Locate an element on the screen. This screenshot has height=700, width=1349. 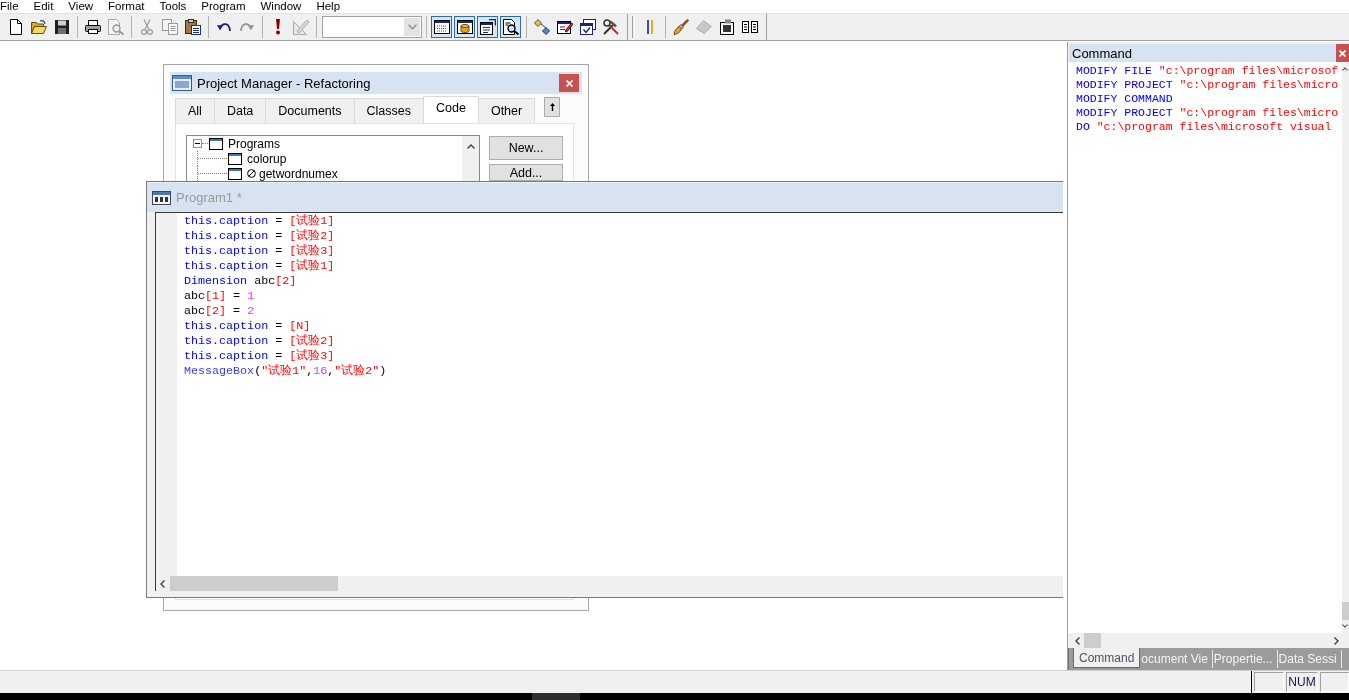
database-window-icon is located at coordinates (464, 27).